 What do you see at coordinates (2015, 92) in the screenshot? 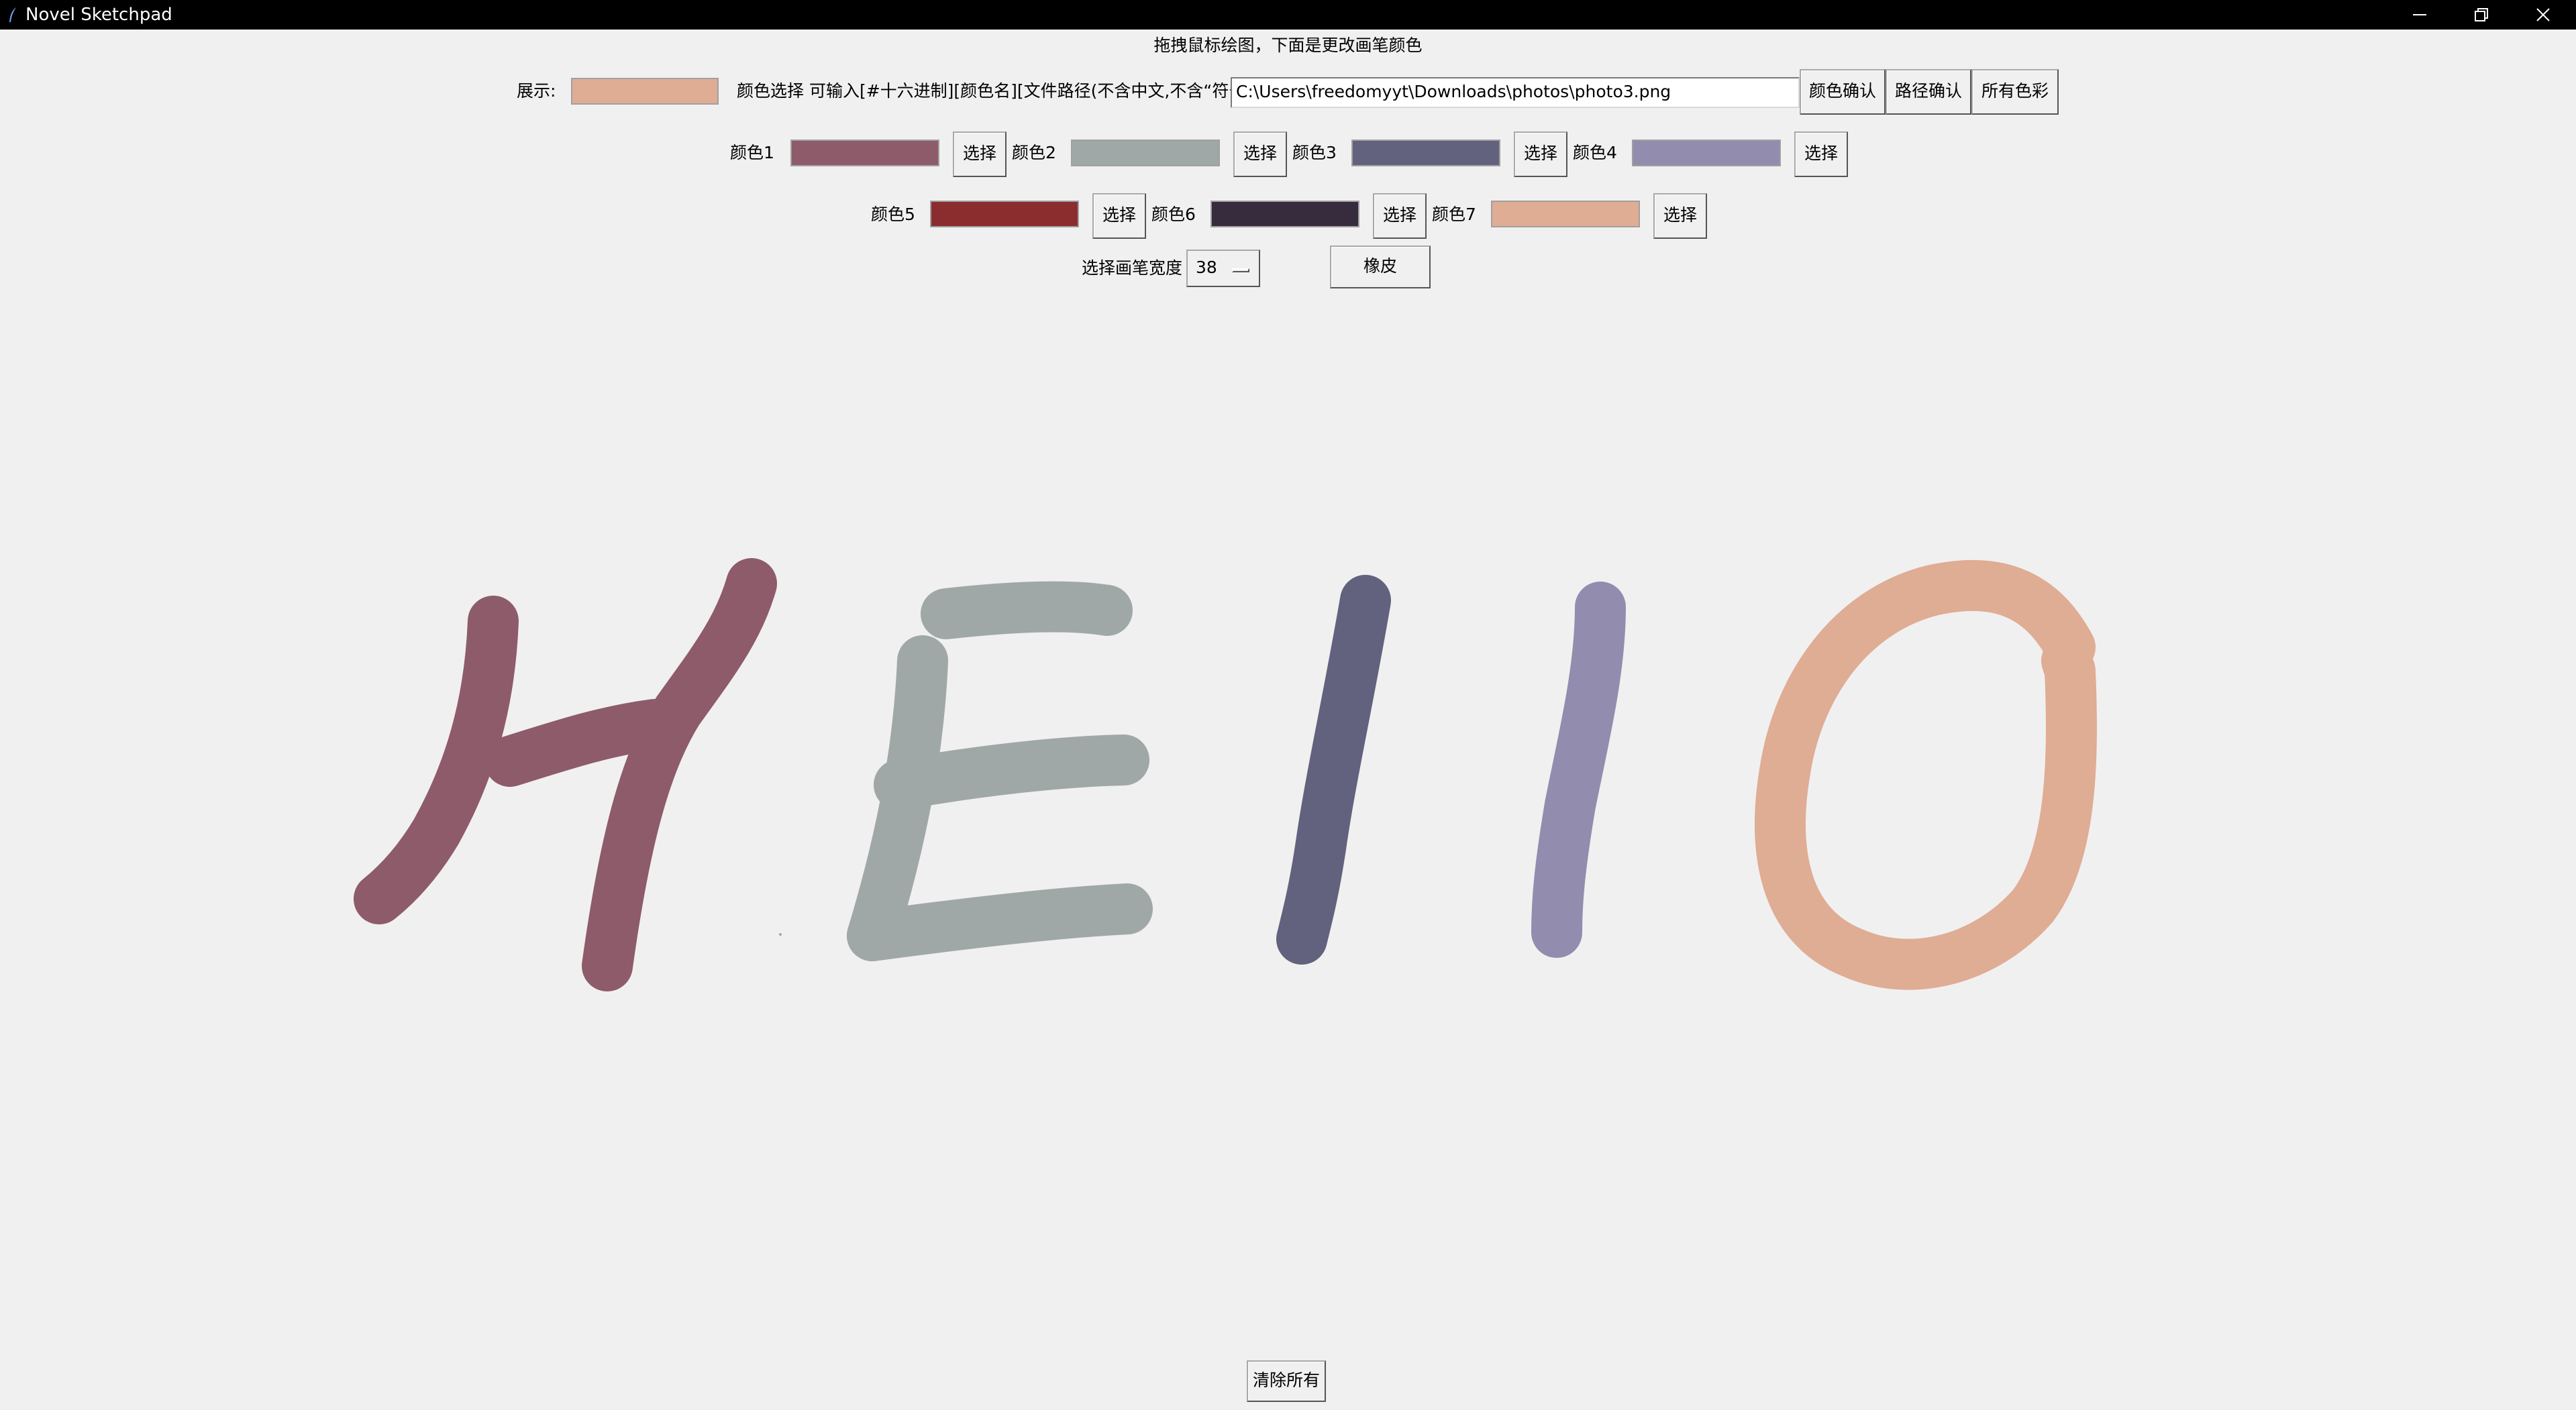
I see `all-colors-button: 所有色彩` at bounding box center [2015, 92].